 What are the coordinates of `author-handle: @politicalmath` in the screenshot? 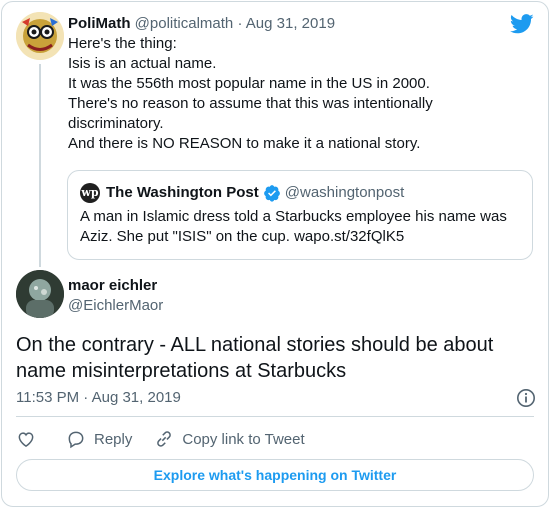 It's located at (184, 23).